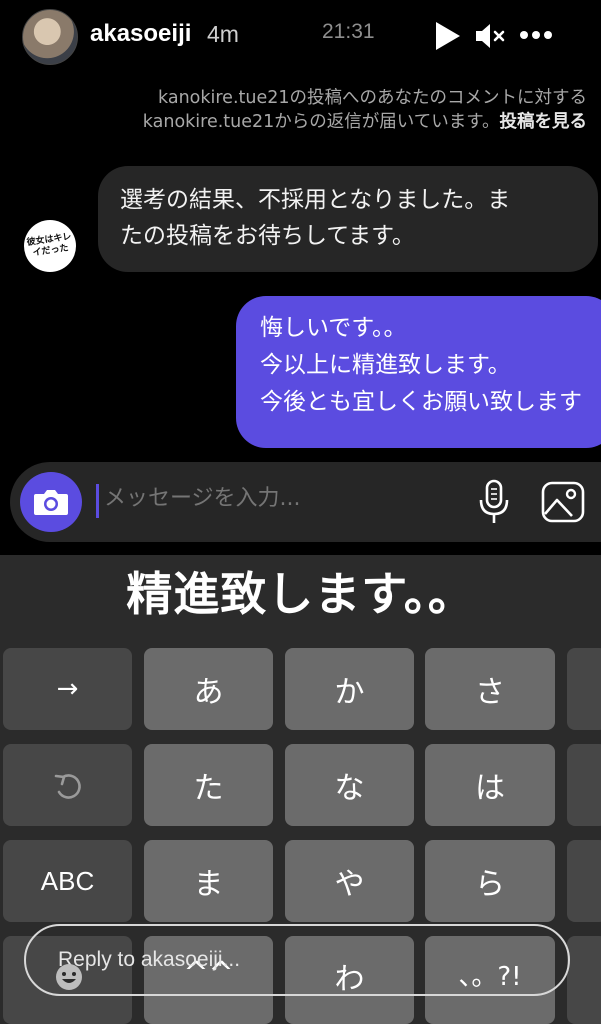  Describe the element at coordinates (490, 689) in the screenshot. I see `key-sa: さ` at that location.